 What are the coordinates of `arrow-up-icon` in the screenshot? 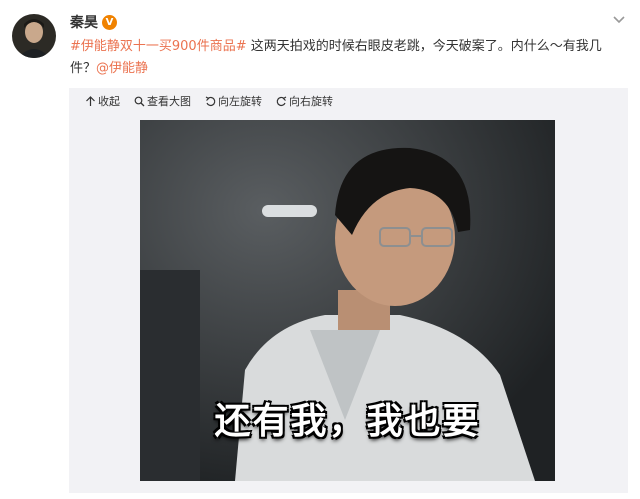 It's located at (90, 100).